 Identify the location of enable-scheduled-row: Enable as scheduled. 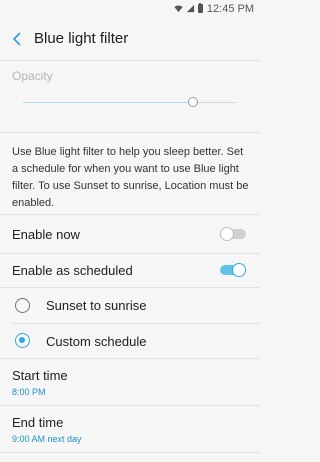
(130, 270).